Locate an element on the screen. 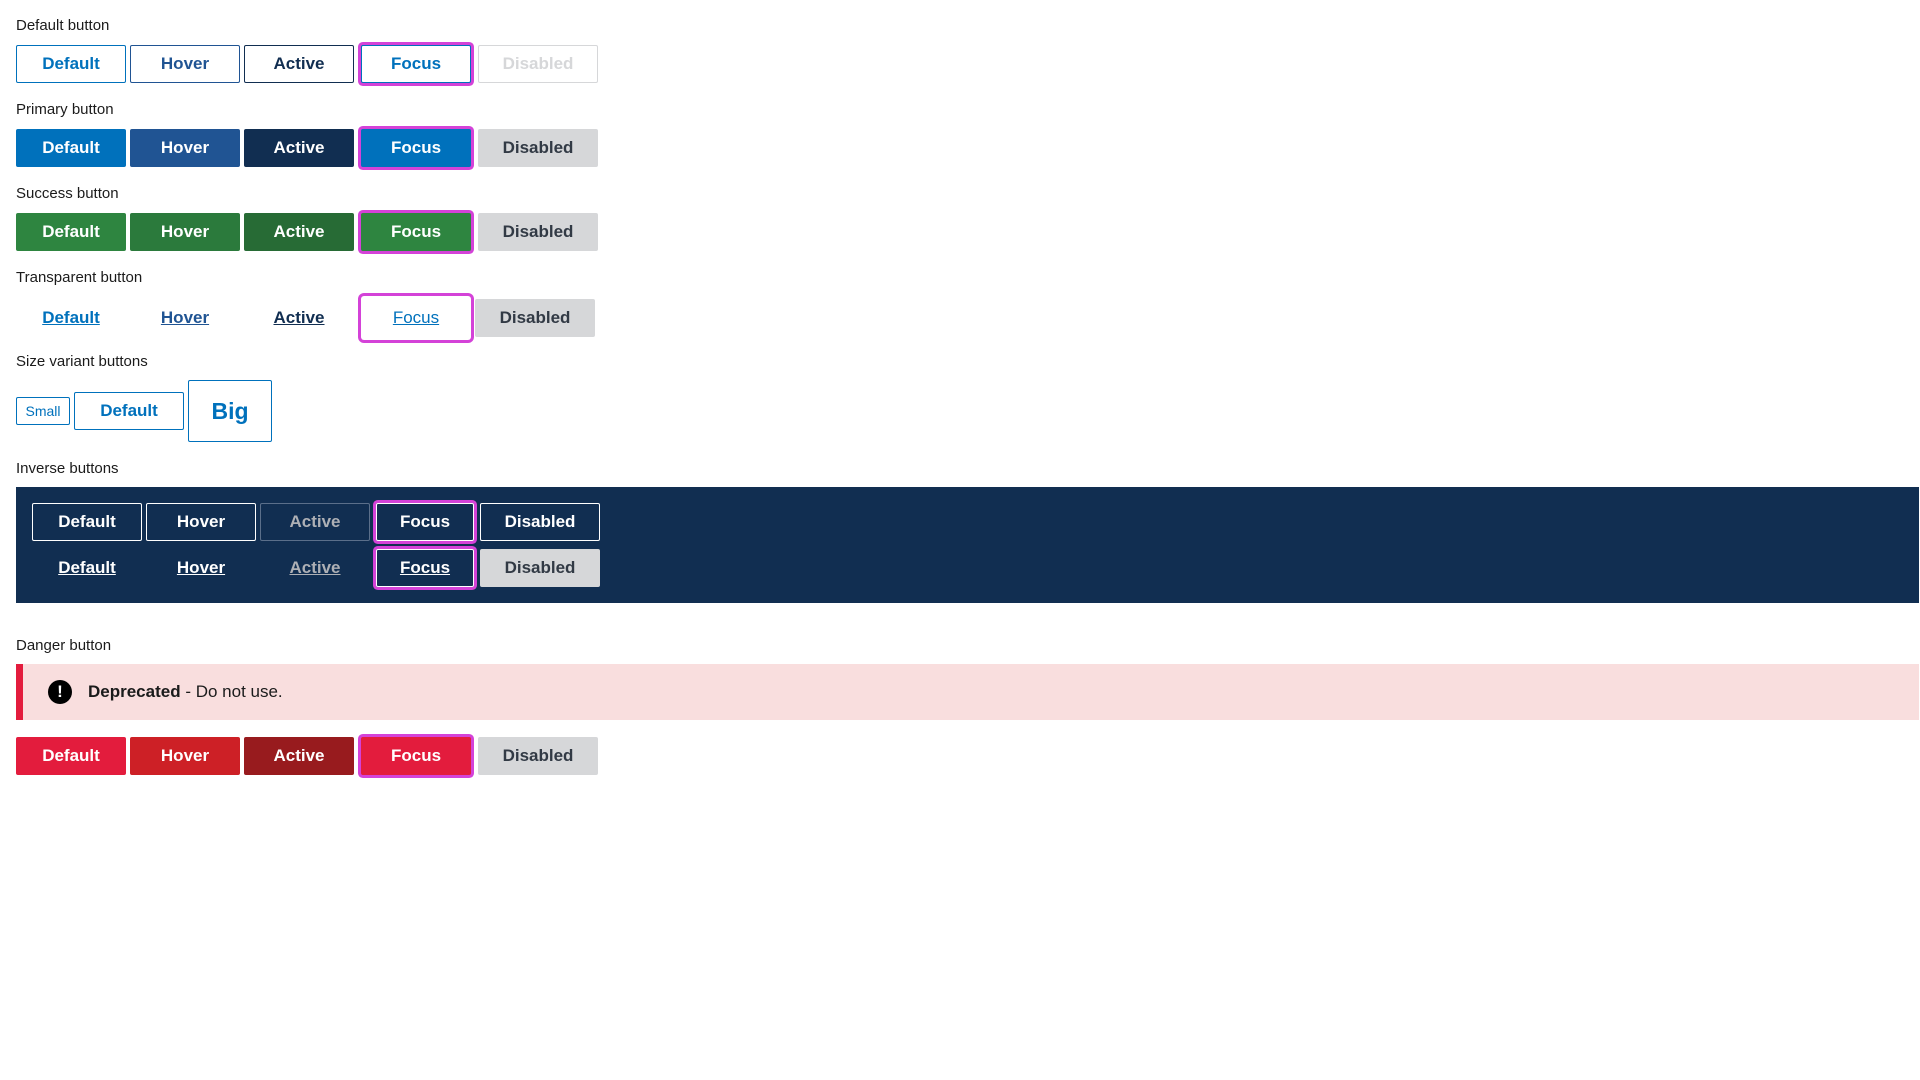 This screenshot has height=1080, width=1920. inverse-button-focus: Focus is located at coordinates (425, 522).